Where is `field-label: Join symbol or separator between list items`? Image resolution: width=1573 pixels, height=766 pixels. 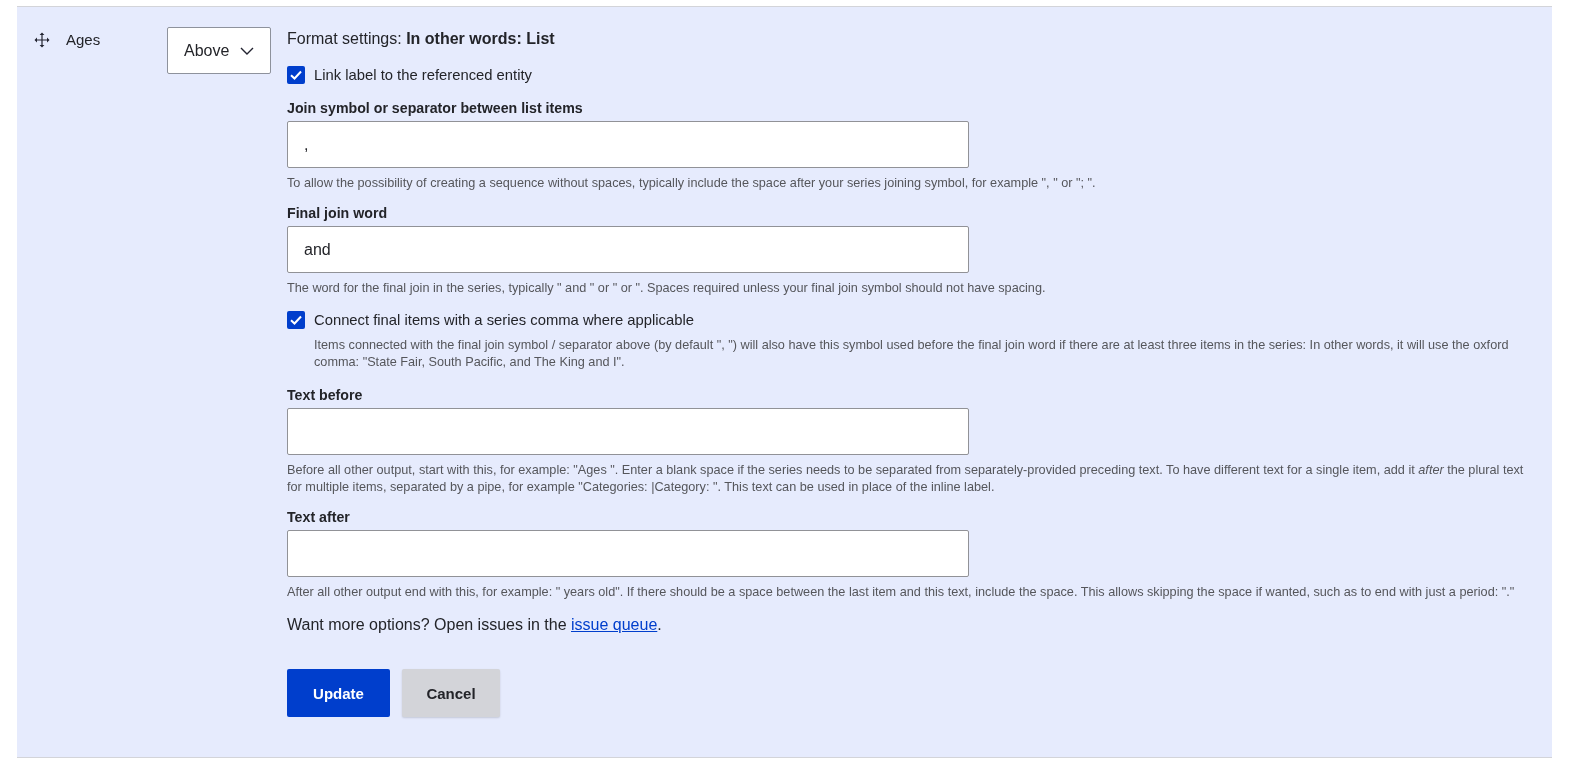
field-label: Join symbol or separator between list items is located at coordinates (435, 108).